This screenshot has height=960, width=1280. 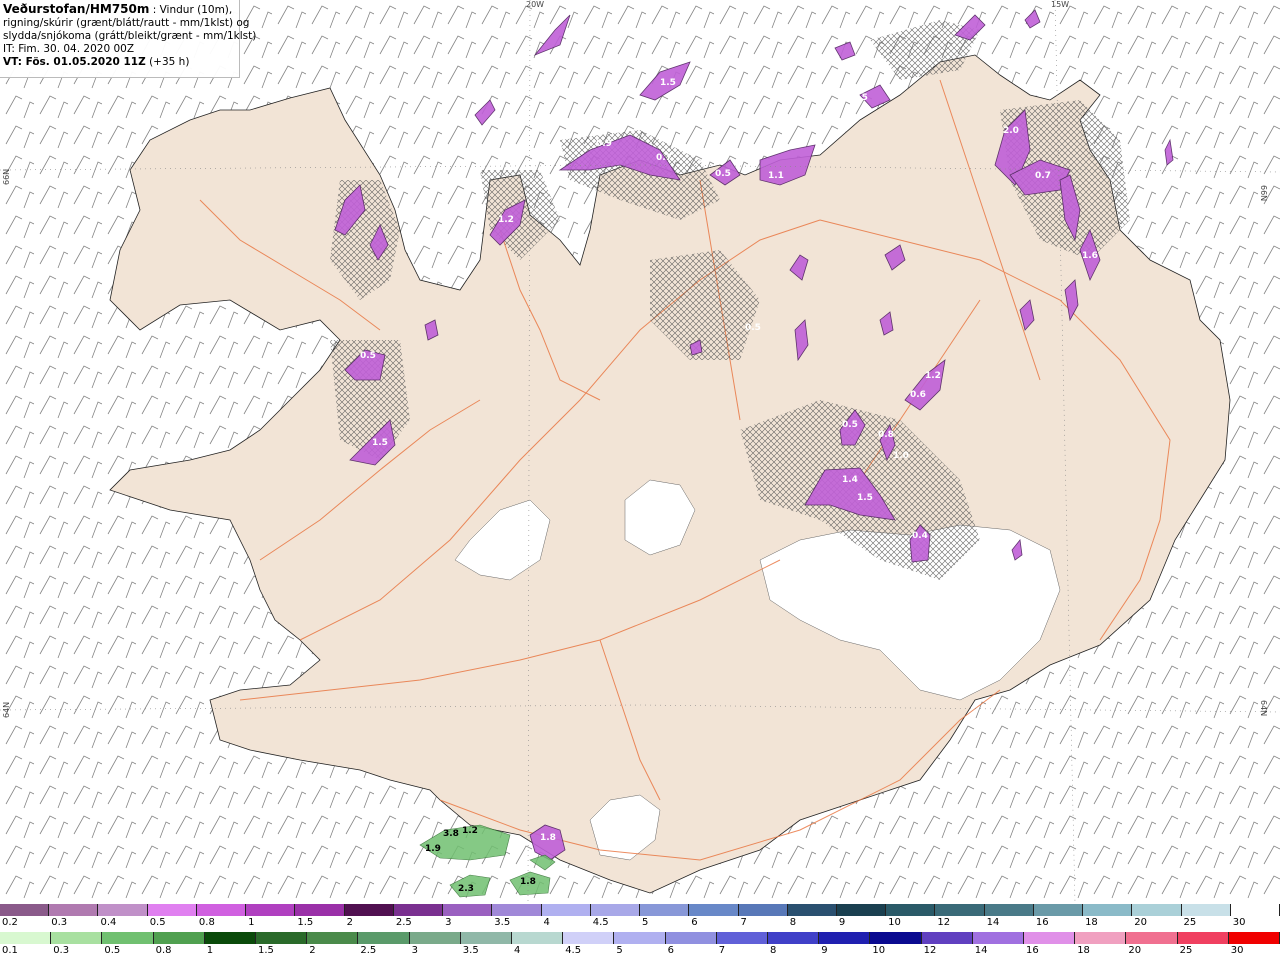 I want to click on precip-label: 1.0, so click(x=901, y=456).